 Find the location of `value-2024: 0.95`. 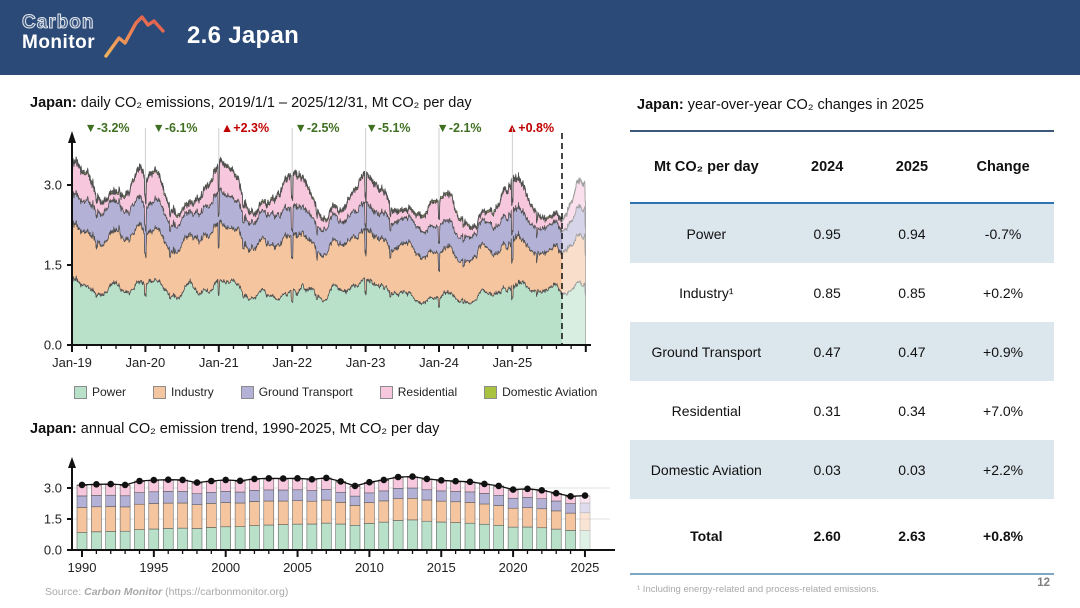

value-2024: 0.95 is located at coordinates (827, 233).